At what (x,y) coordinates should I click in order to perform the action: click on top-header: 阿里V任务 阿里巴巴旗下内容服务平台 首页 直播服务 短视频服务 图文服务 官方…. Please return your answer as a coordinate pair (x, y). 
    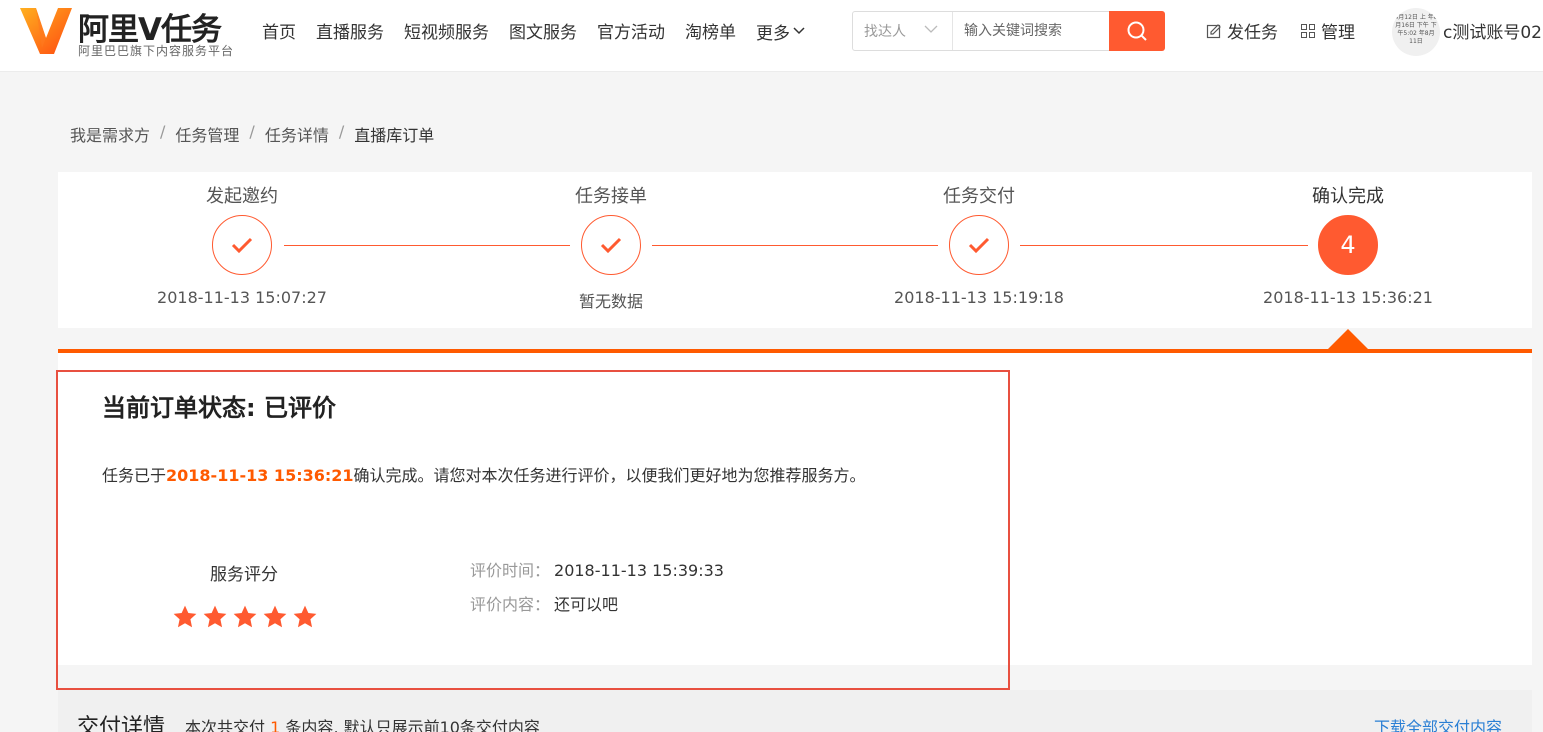
    Looking at the image, I should click on (771, 36).